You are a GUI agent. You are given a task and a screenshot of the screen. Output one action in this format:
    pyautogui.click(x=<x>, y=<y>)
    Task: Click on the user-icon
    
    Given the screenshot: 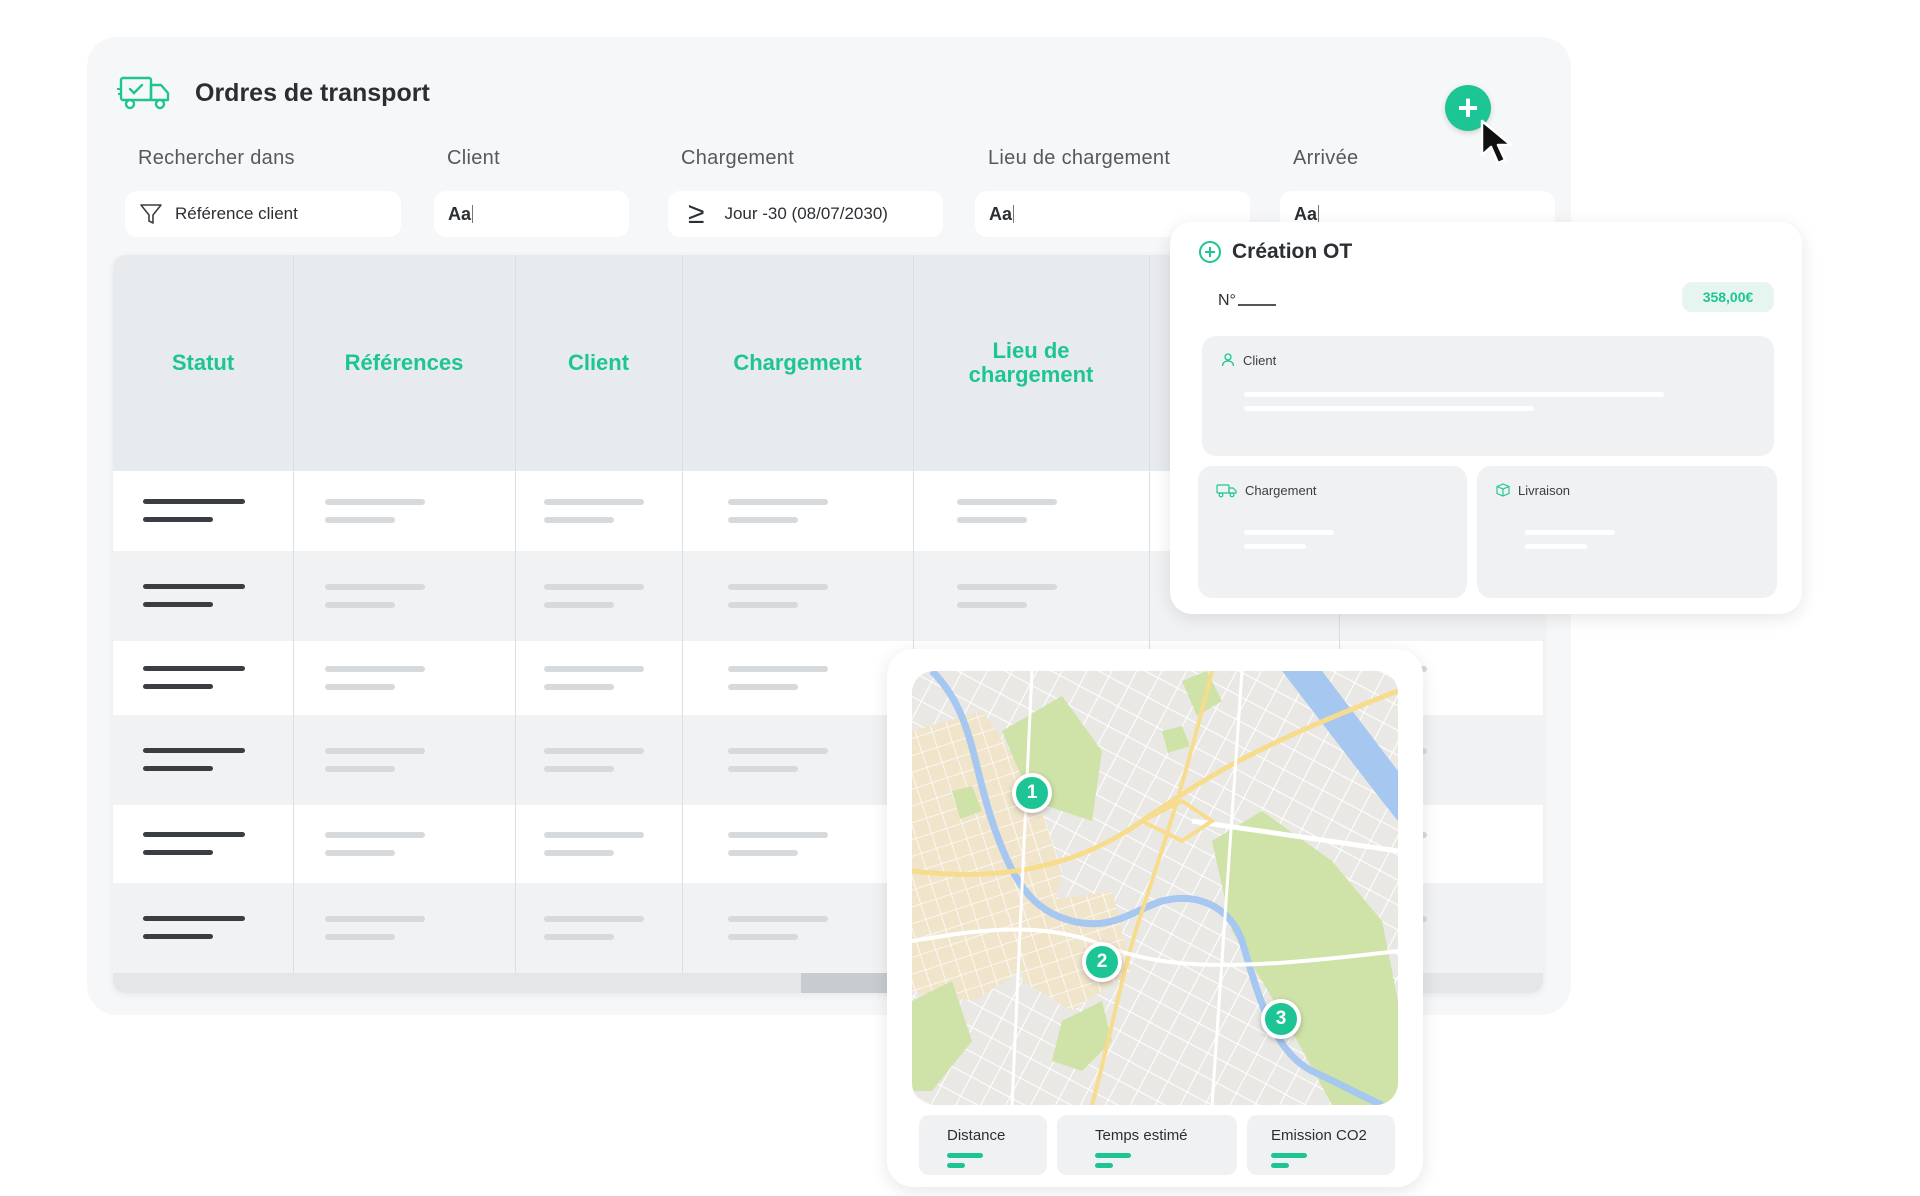 What is the action you would take?
    pyautogui.click(x=1228, y=360)
    